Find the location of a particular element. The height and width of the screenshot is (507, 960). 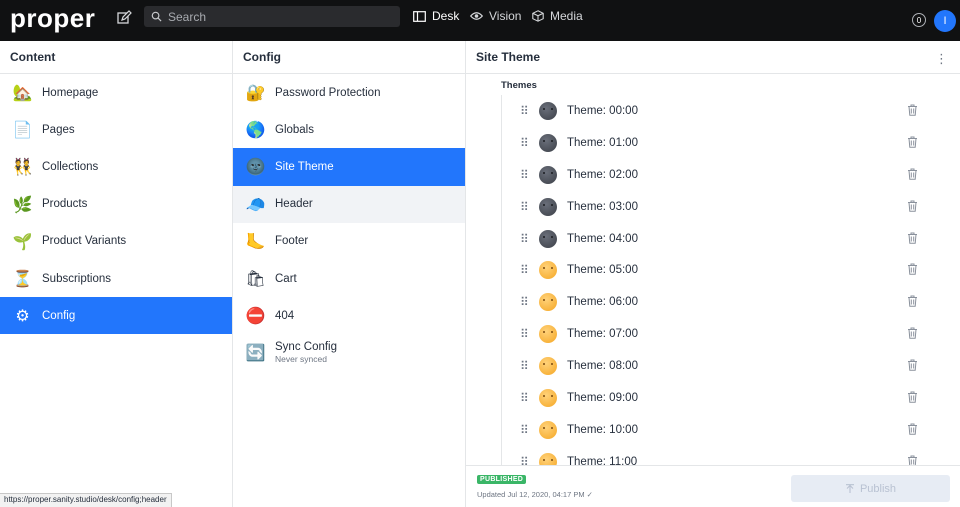

user-avatar: I is located at coordinates (945, 21).